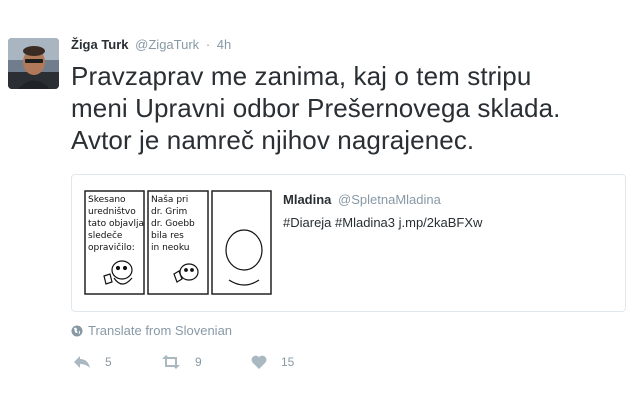 The height and width of the screenshot is (409, 638). I want to click on reply-button: 5, so click(92, 362).